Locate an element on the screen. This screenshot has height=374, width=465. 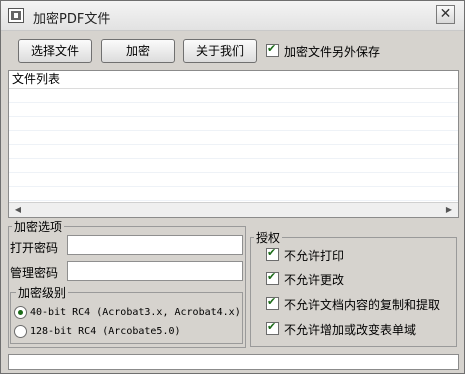
no-copy-checkbox is located at coordinates (272, 302).